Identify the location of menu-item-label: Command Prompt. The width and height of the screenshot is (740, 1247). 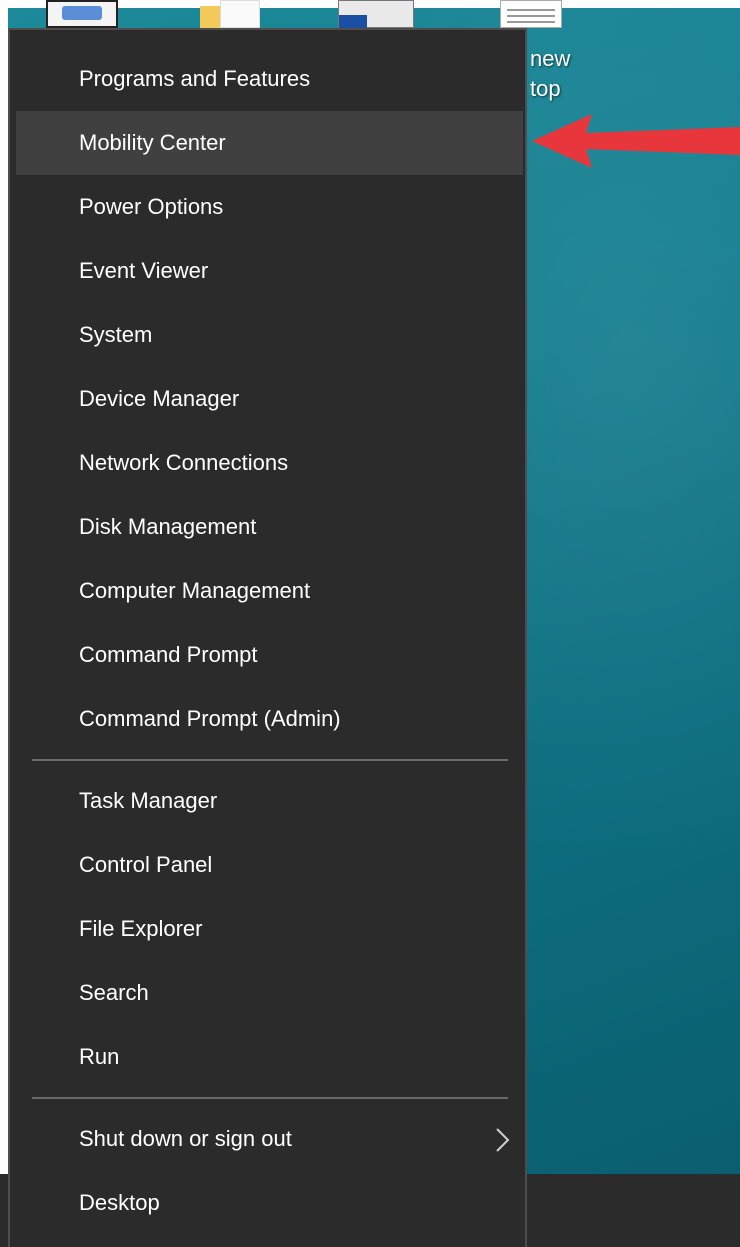
(168, 654).